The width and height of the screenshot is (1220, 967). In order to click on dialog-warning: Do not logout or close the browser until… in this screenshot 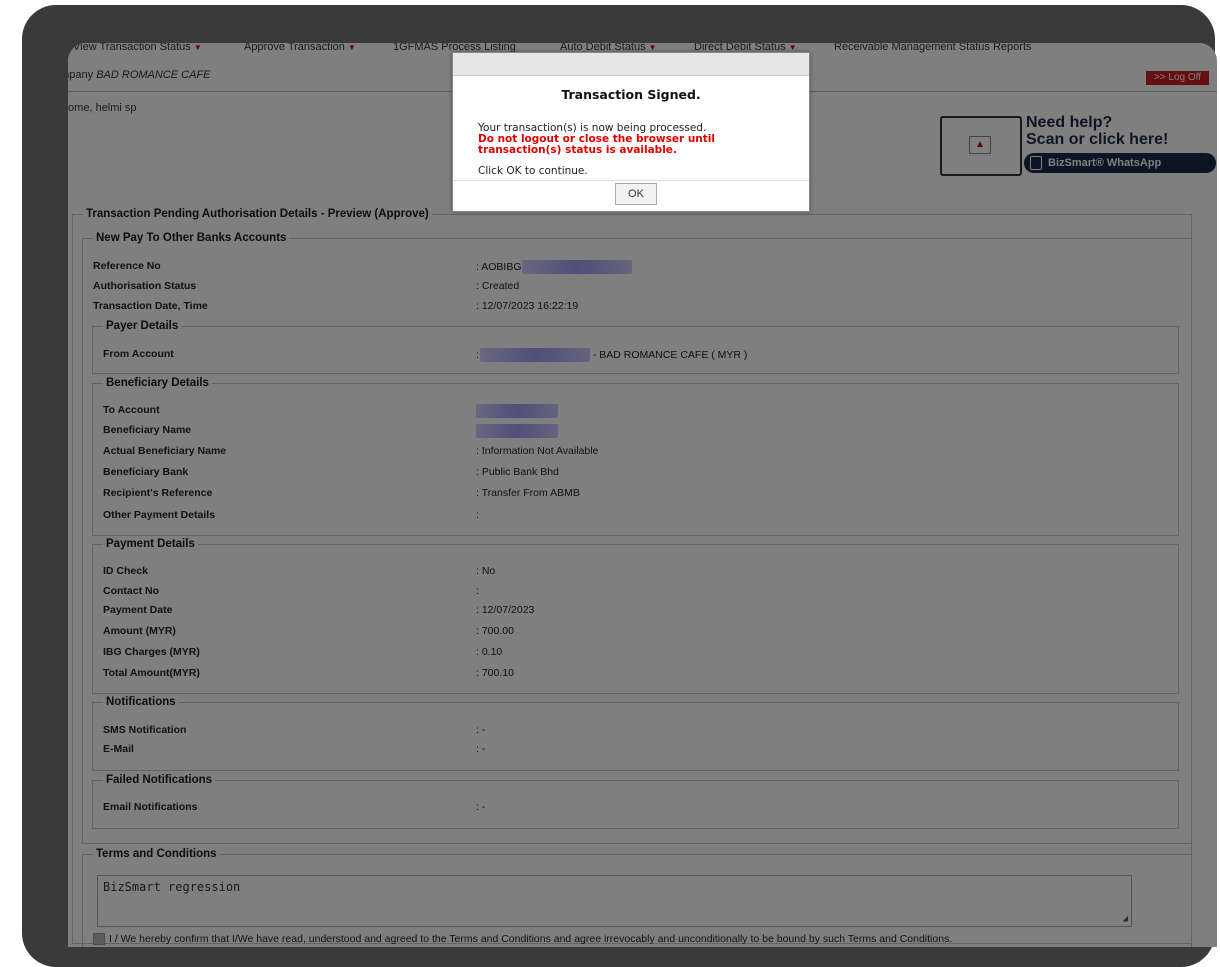, I will do `click(597, 144)`.